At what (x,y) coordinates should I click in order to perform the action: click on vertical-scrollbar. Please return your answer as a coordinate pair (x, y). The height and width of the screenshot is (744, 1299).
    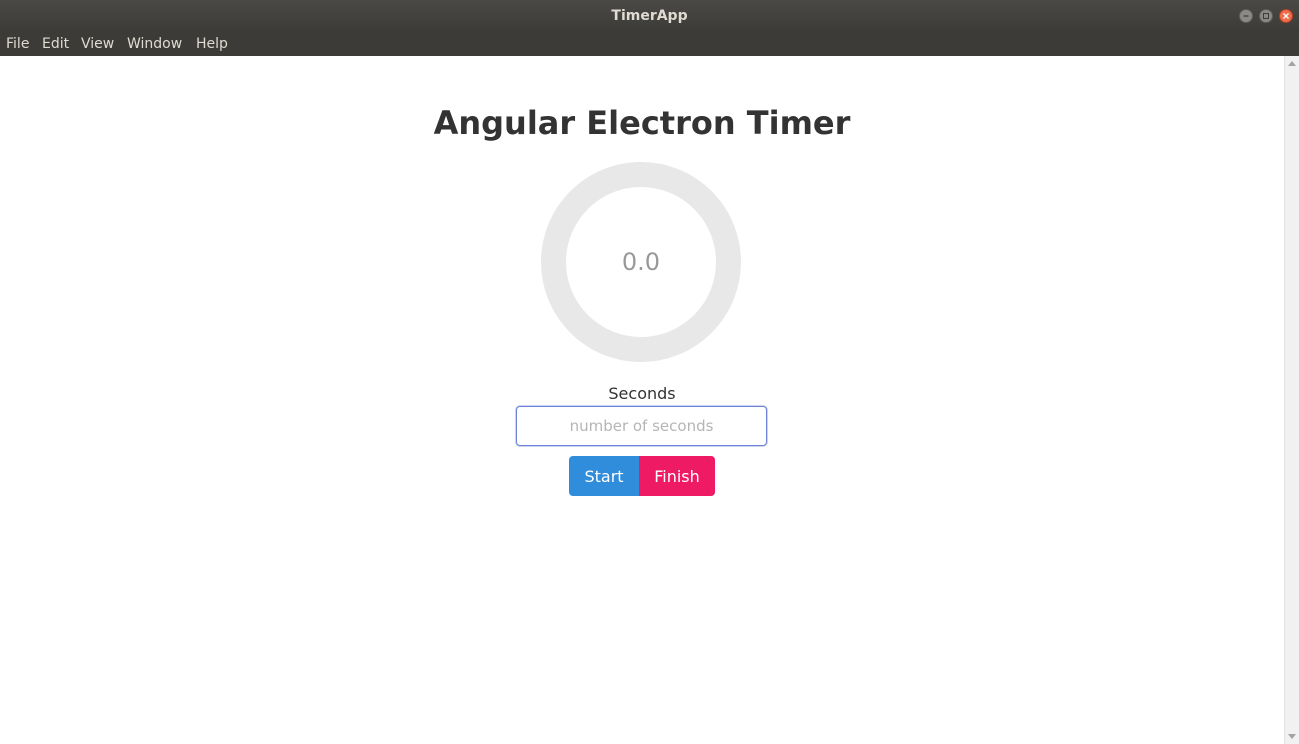
    Looking at the image, I should click on (1291, 400).